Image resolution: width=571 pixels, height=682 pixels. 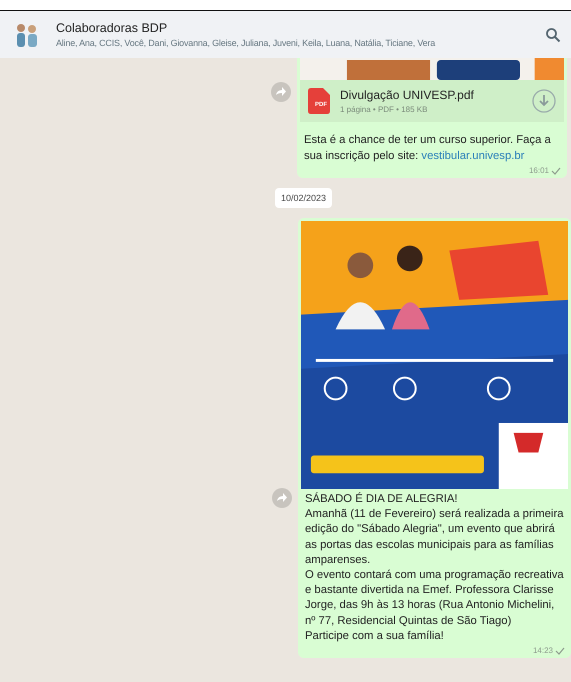 What do you see at coordinates (472, 156) in the screenshot?
I see `website-link: vestibular.univesp.br` at bounding box center [472, 156].